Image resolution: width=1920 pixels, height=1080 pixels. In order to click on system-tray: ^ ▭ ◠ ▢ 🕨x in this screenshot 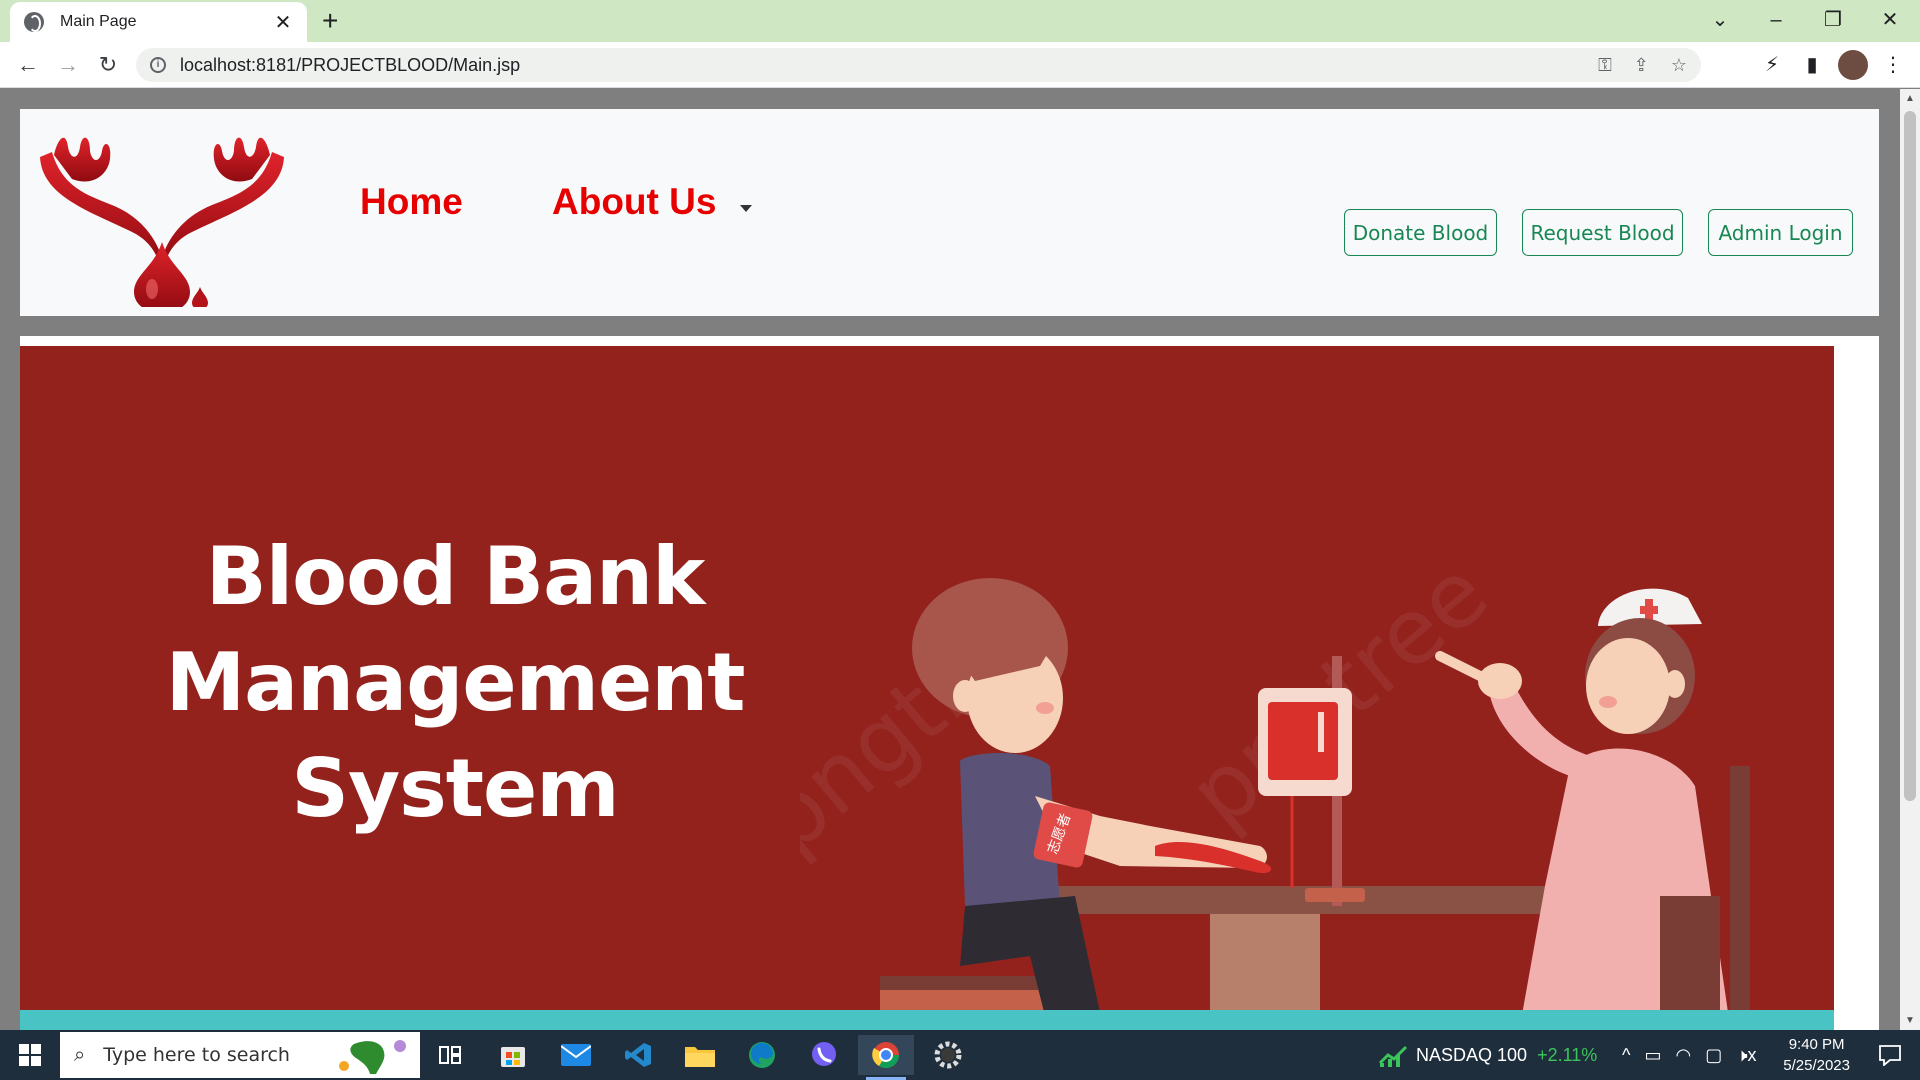, I will do `click(1689, 1055)`.